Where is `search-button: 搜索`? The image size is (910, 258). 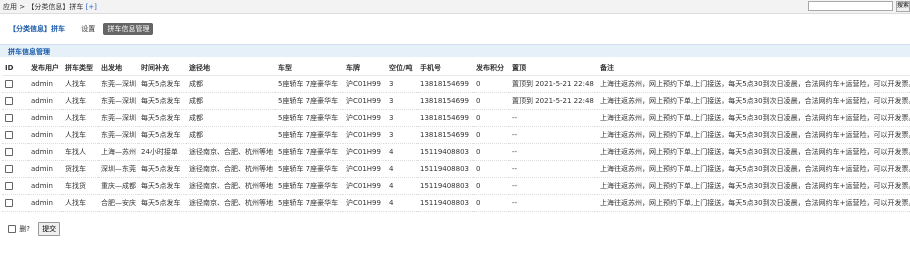
search-button: 搜索 is located at coordinates (903, 6).